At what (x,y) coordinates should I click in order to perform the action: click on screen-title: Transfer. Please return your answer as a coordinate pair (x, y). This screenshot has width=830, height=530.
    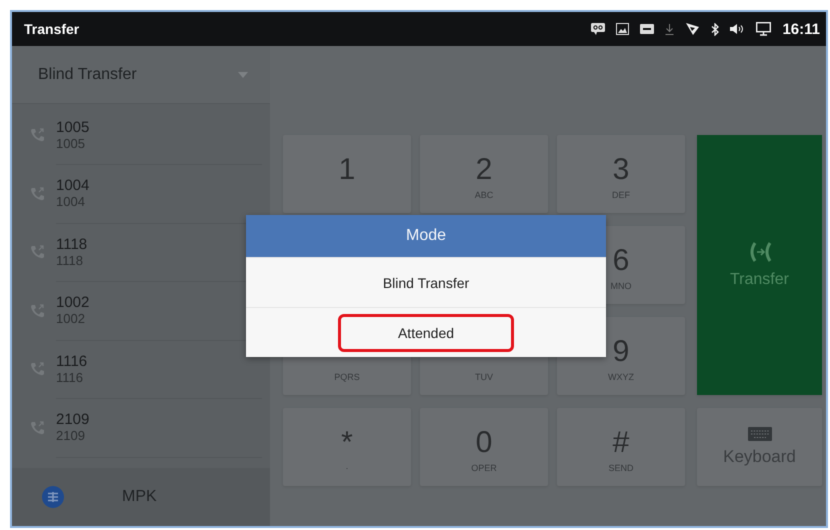
    Looking at the image, I should click on (52, 29).